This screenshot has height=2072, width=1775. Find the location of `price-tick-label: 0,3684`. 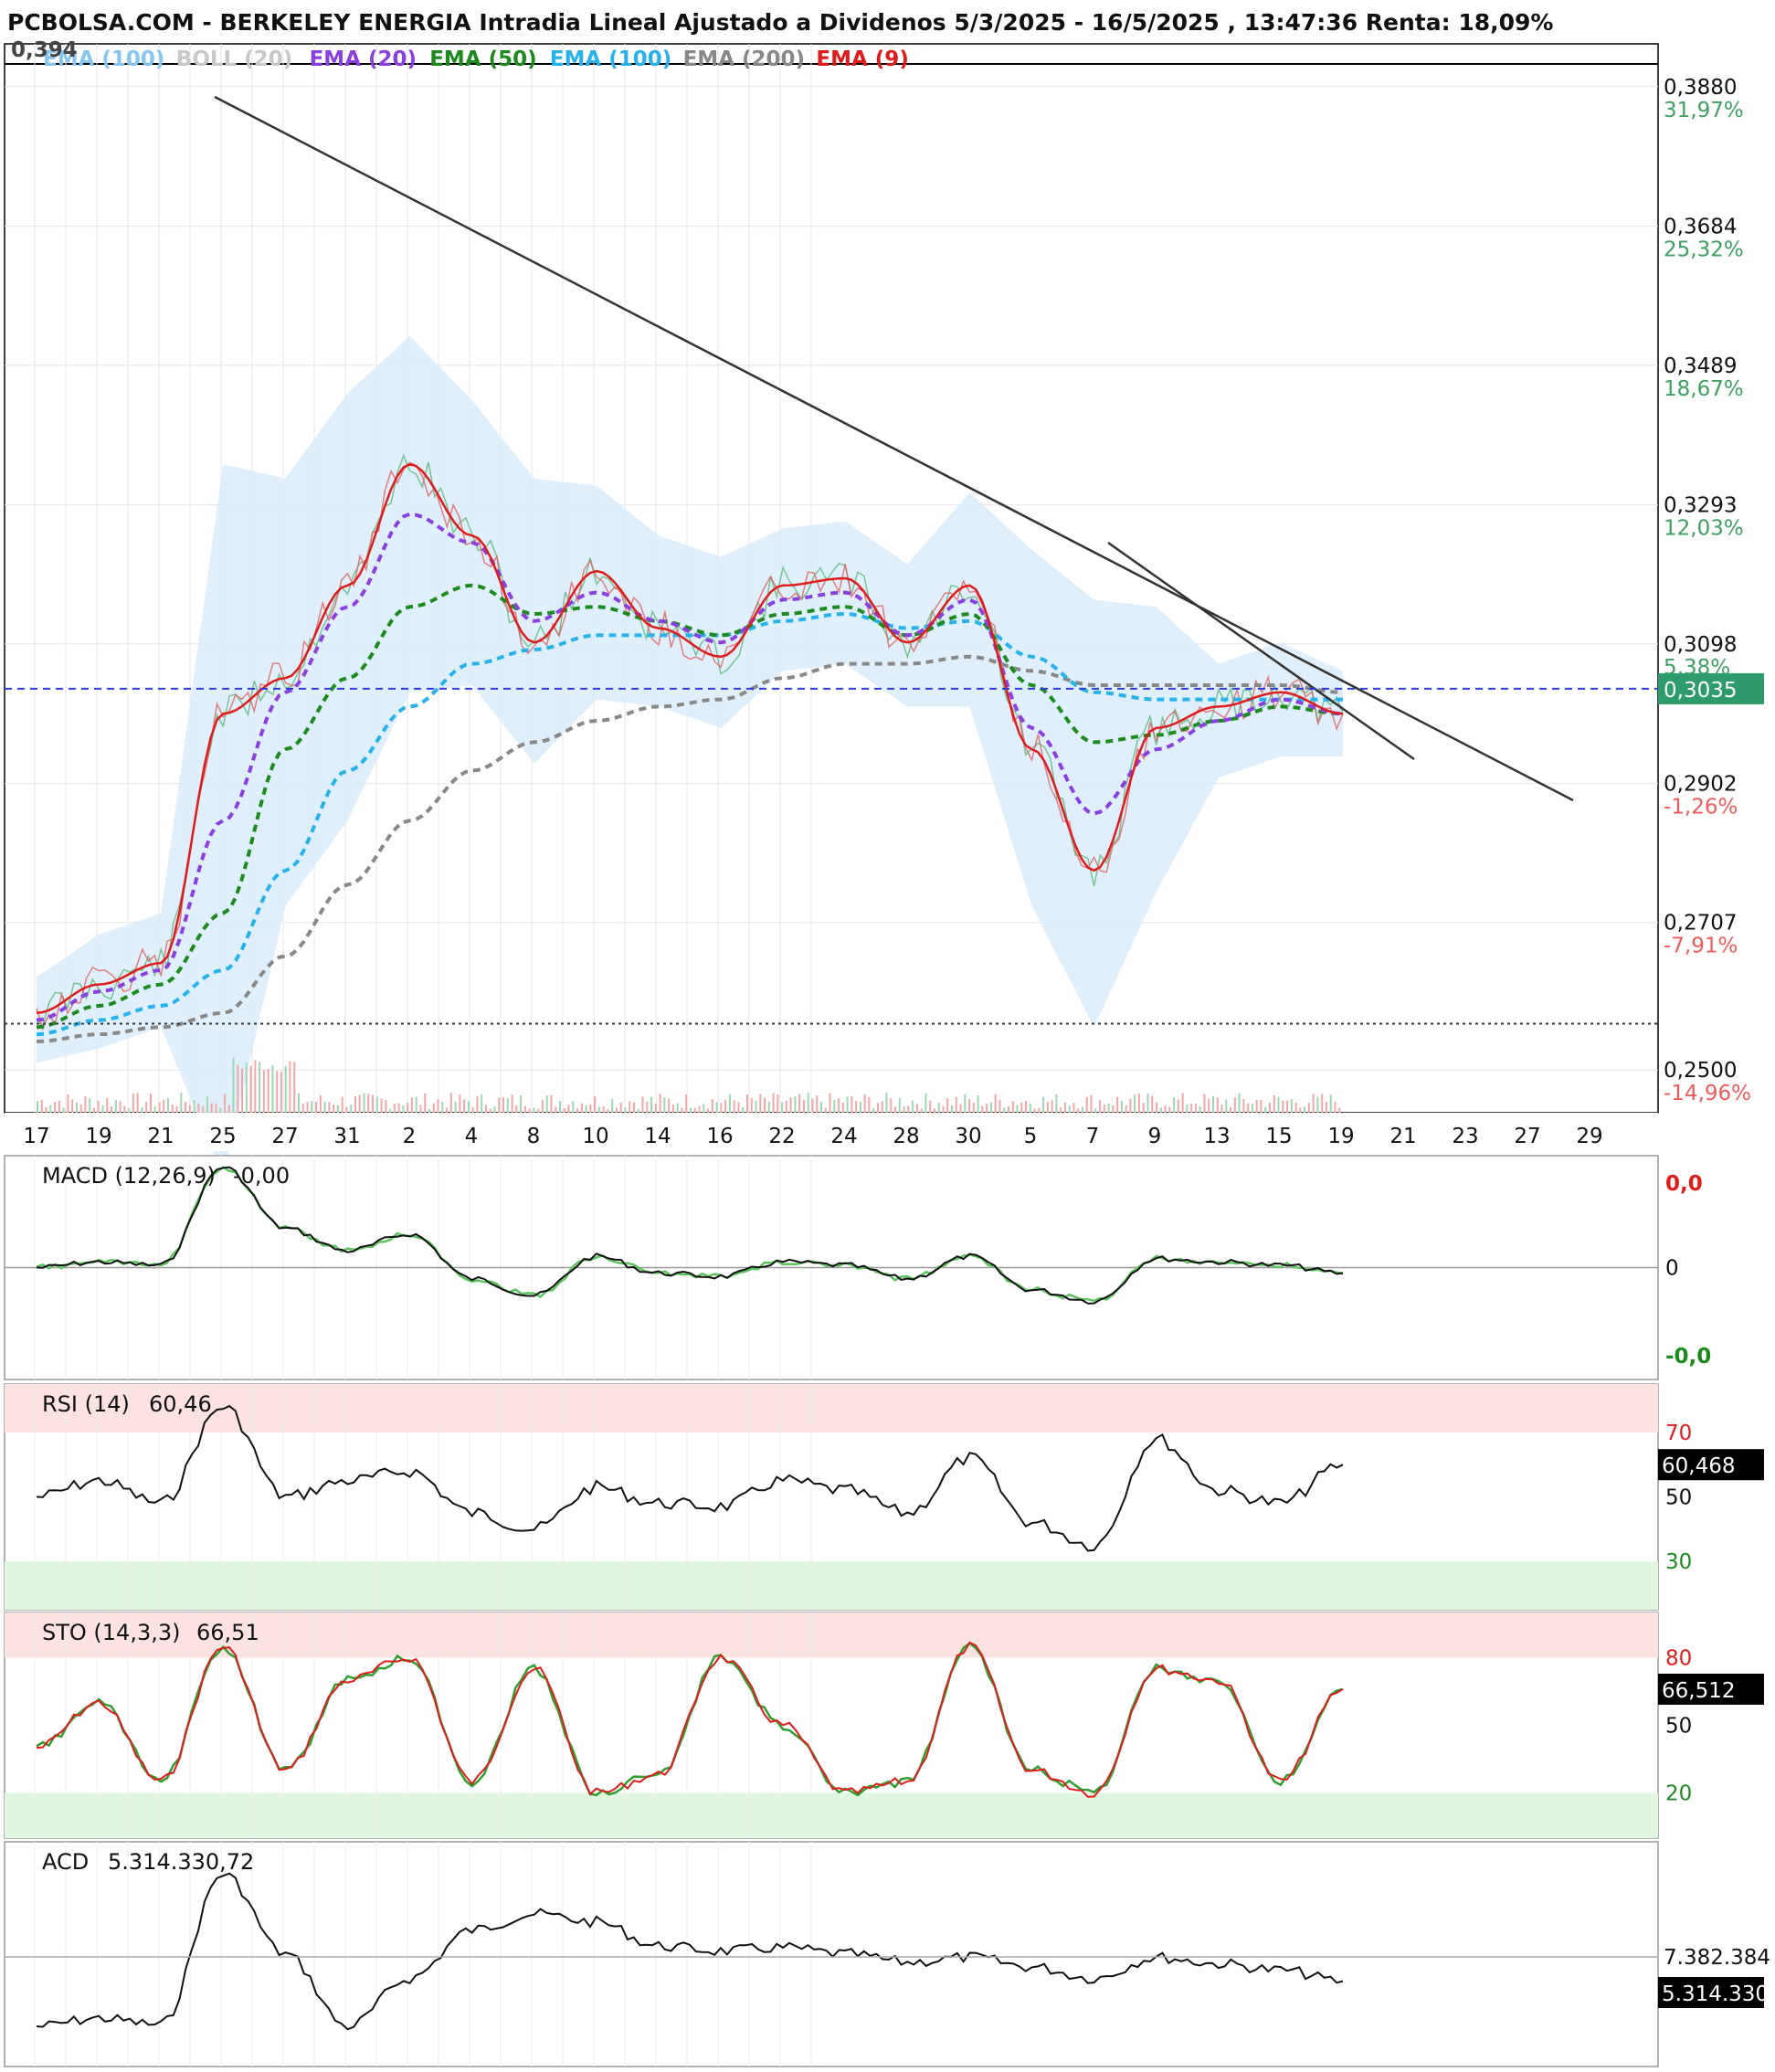

price-tick-label: 0,3684 is located at coordinates (1700, 227).